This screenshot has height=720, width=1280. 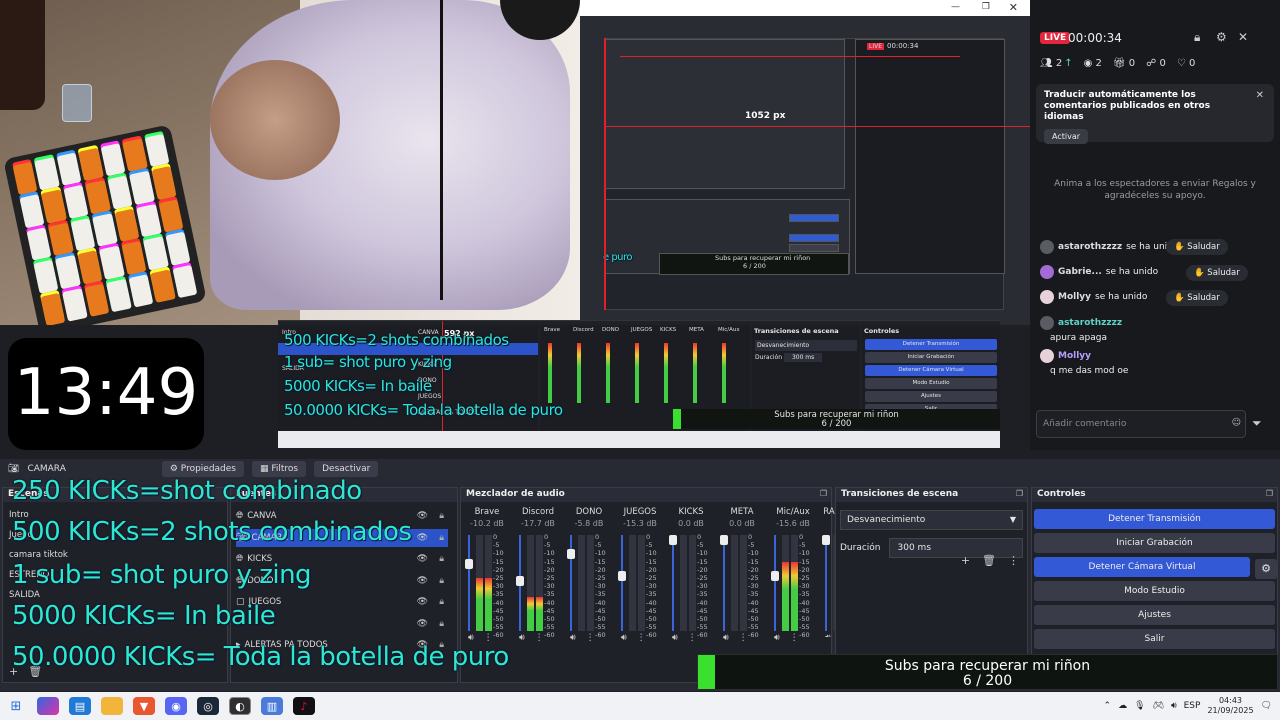 What do you see at coordinates (955, 7) in the screenshot?
I see `minimize-icon: —` at bounding box center [955, 7].